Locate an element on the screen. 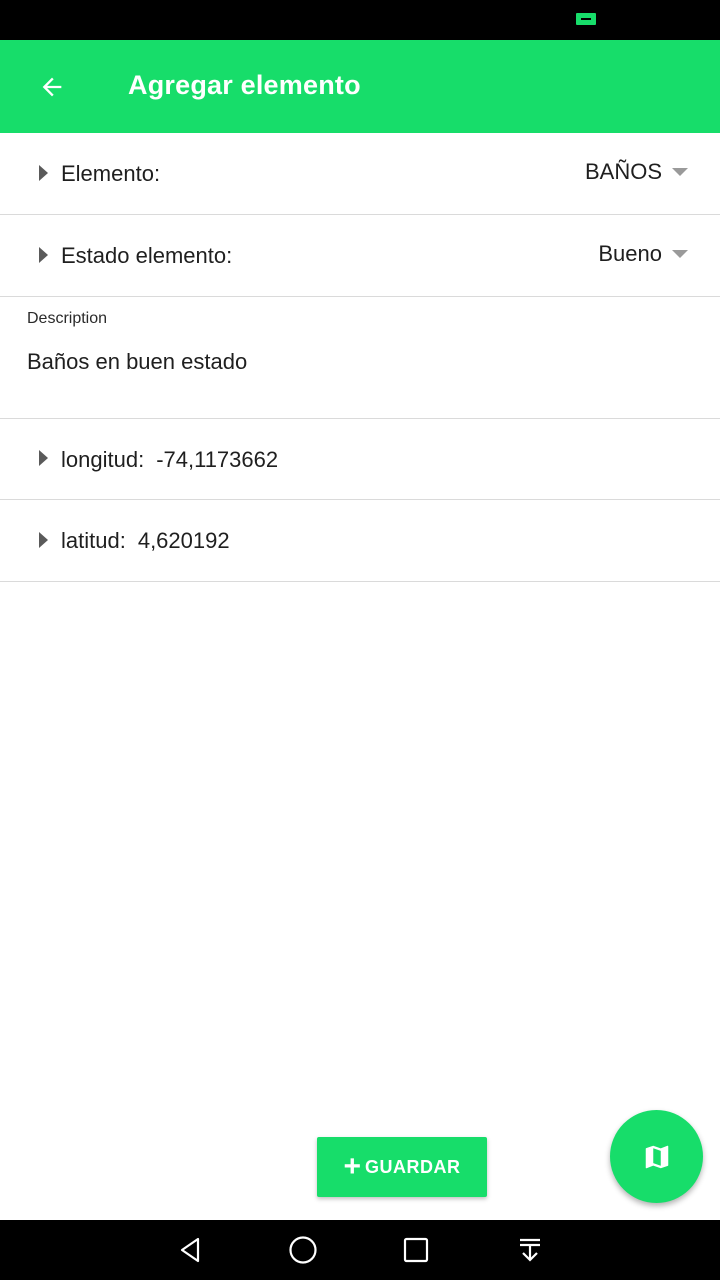 The width and height of the screenshot is (720, 1280). arrow-left-icon is located at coordinates (52, 87).